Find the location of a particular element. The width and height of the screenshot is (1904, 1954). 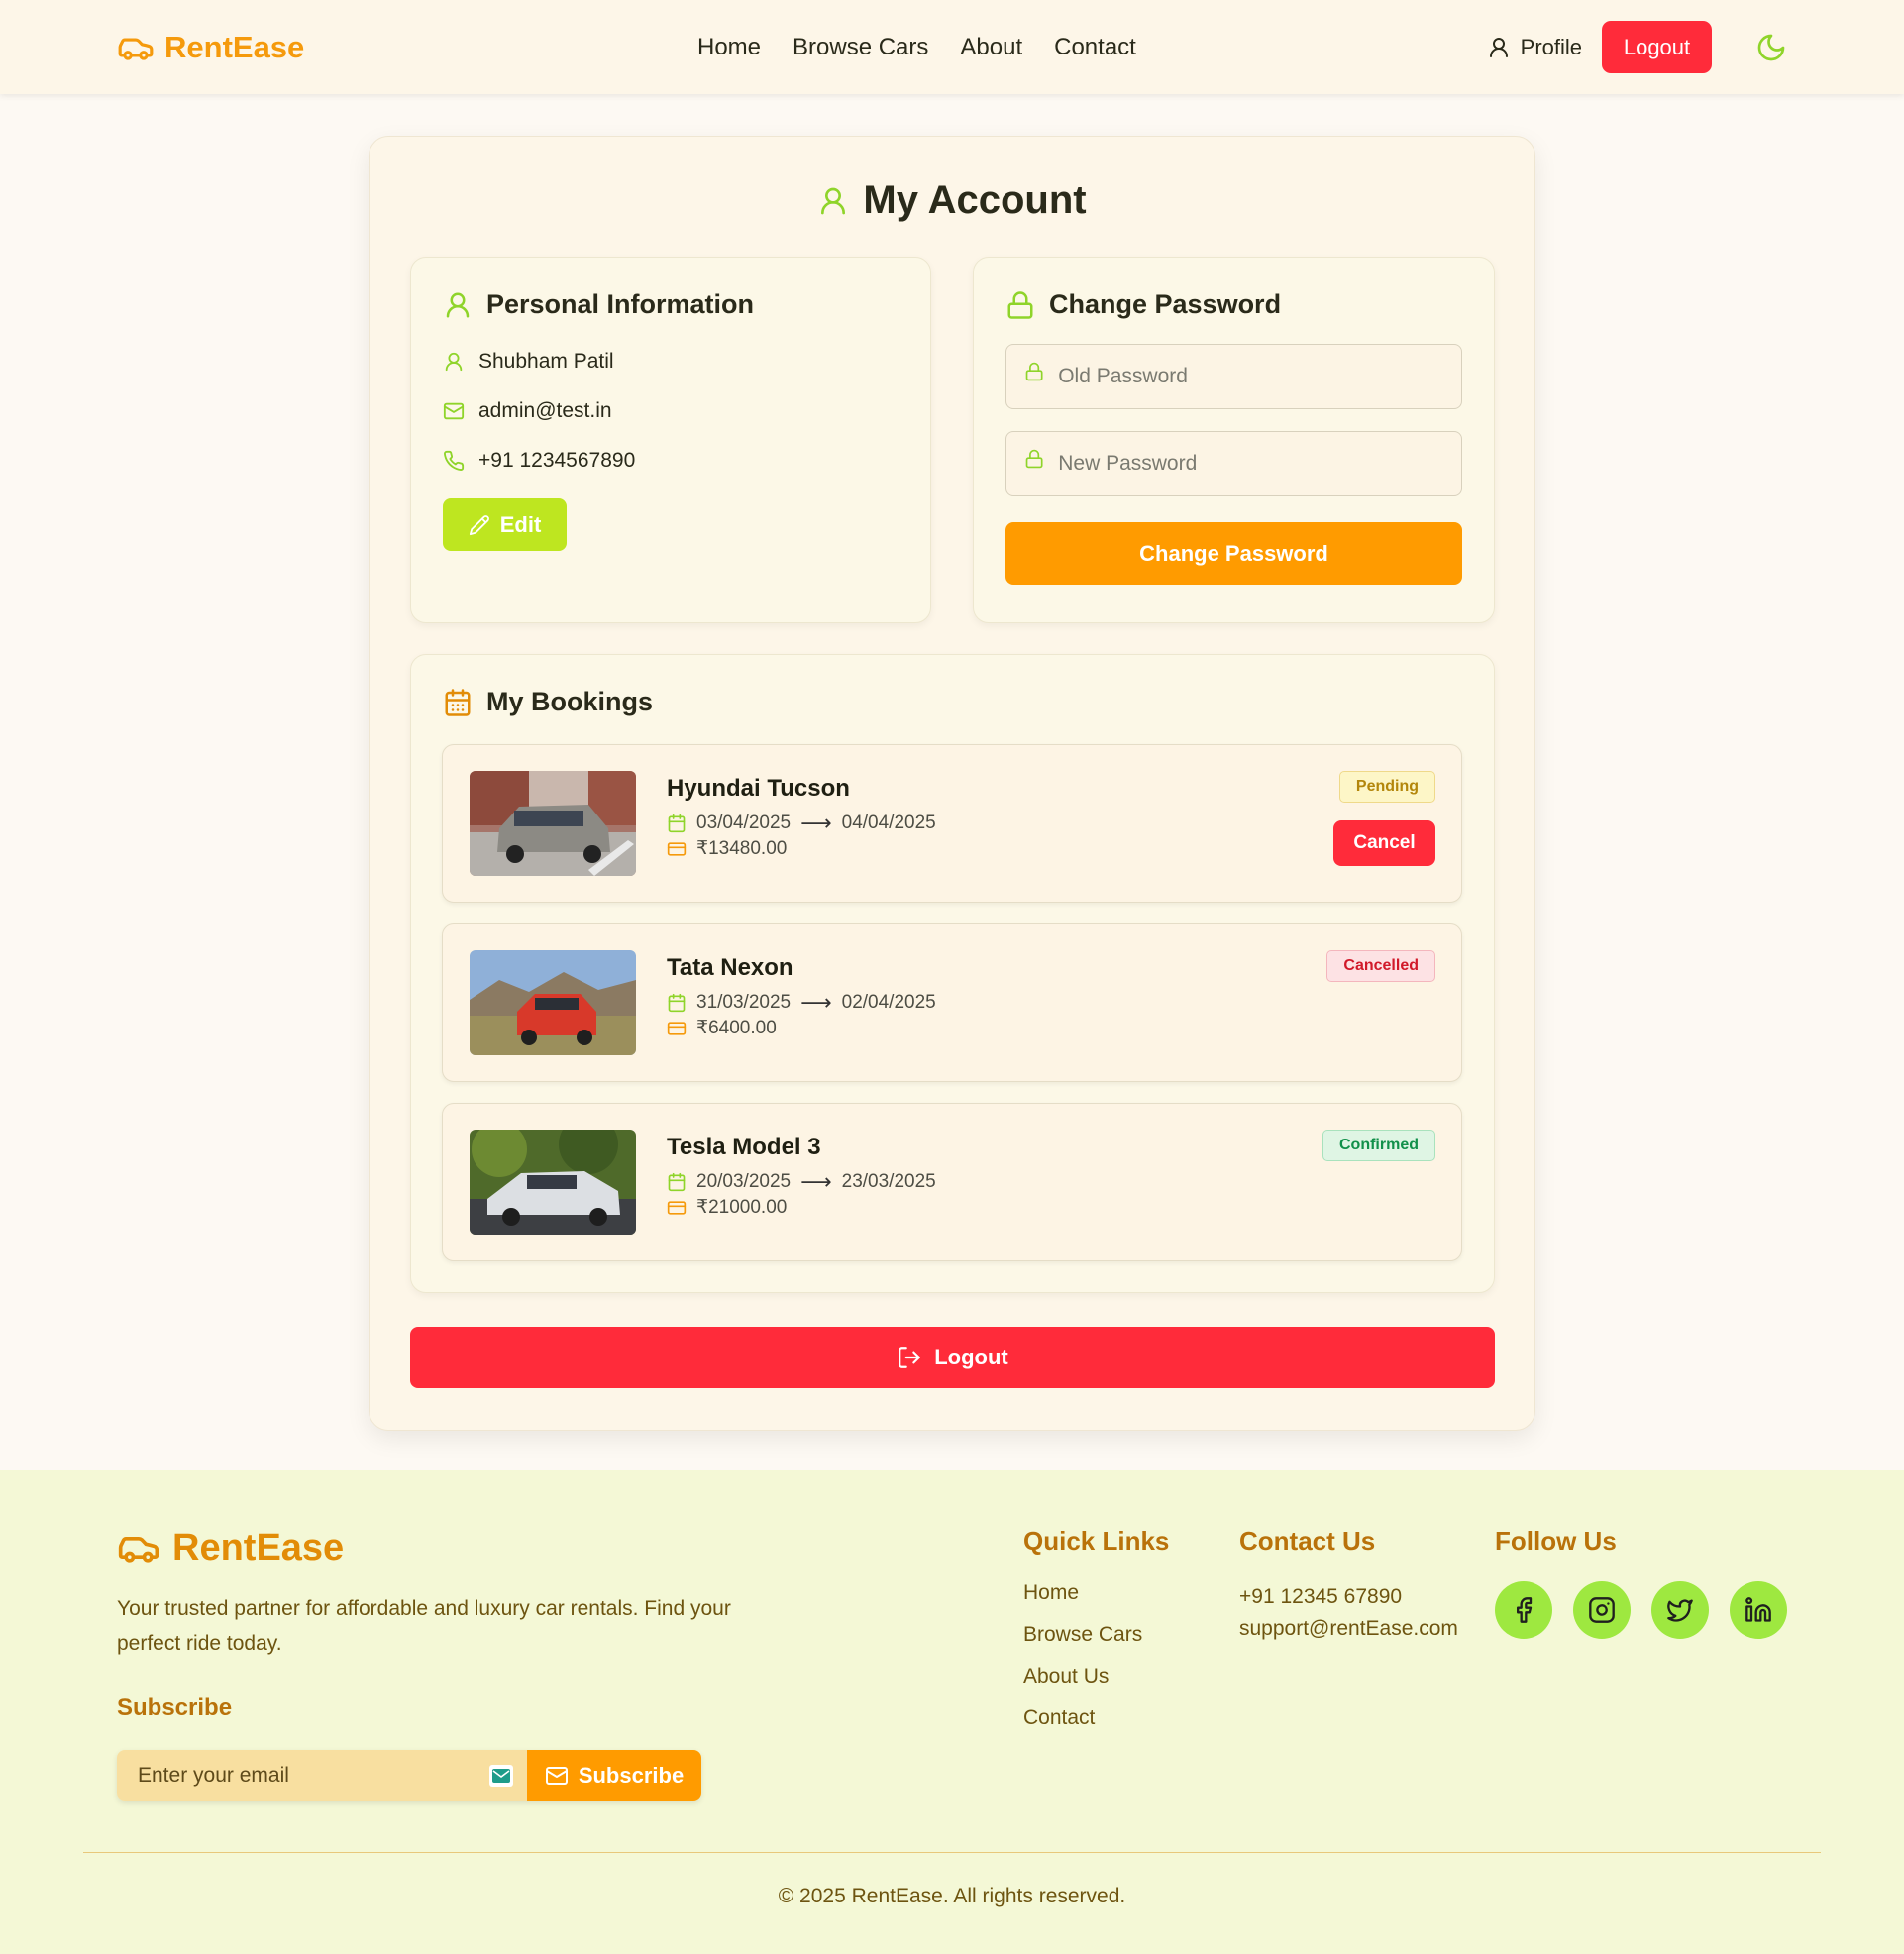

profile-link: Profile is located at coordinates (1534, 47).